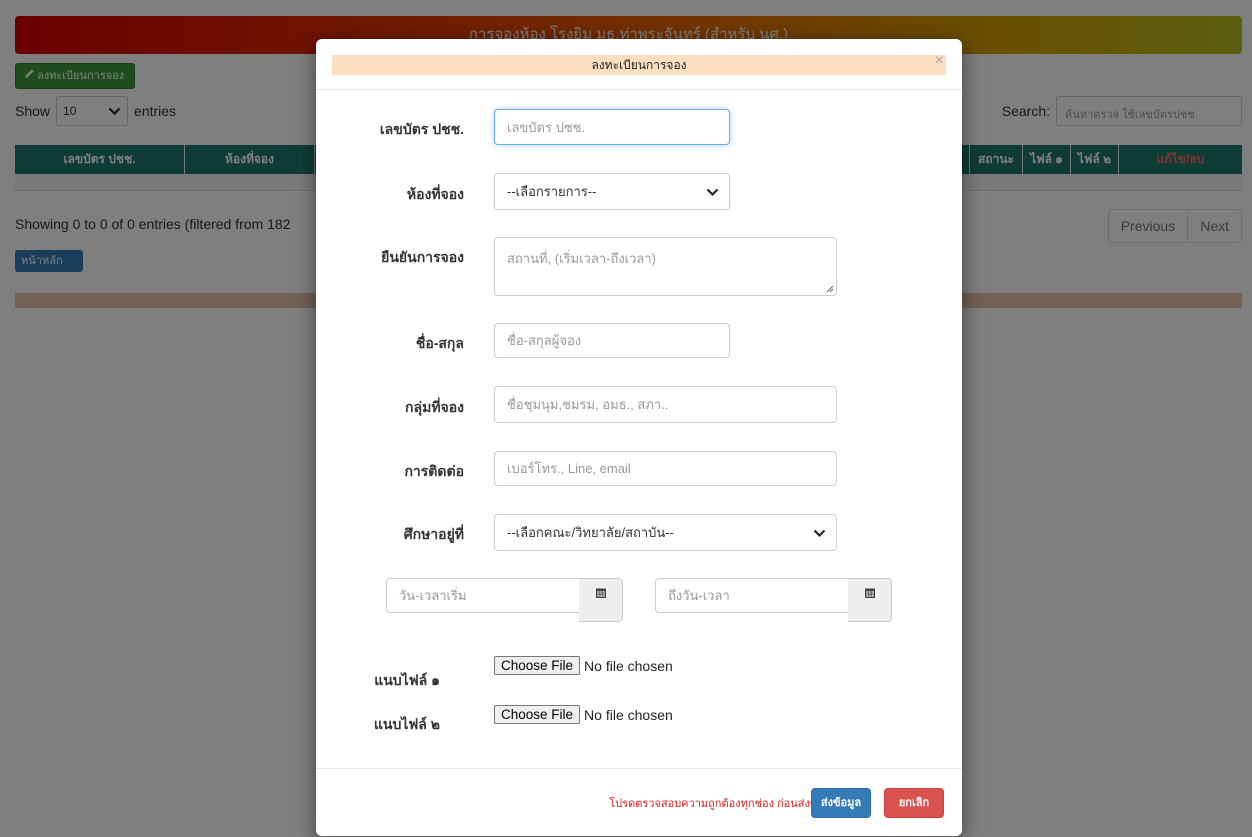 This screenshot has width=1252, height=837. What do you see at coordinates (406, 724) in the screenshot?
I see `file2-label: แนบไฟล์ ๒` at bounding box center [406, 724].